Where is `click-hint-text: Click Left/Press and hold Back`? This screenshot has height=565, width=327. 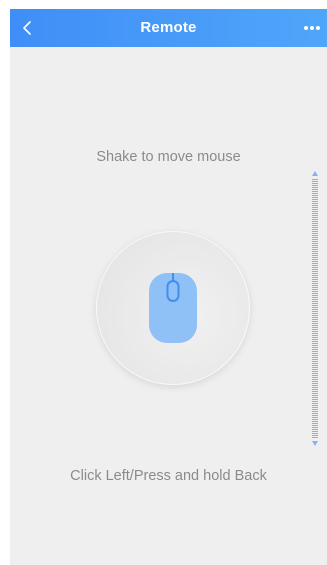
click-hint-text: Click Left/Press and hold Back is located at coordinates (168, 476).